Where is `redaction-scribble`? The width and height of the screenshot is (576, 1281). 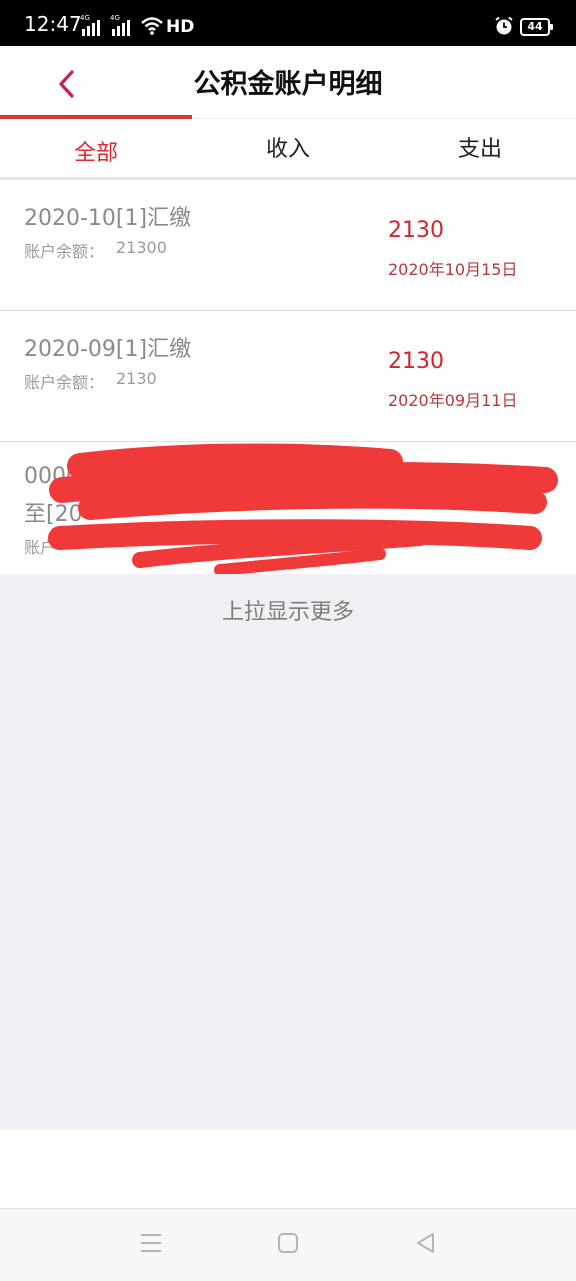
redaction-scribble is located at coordinates (303, 509).